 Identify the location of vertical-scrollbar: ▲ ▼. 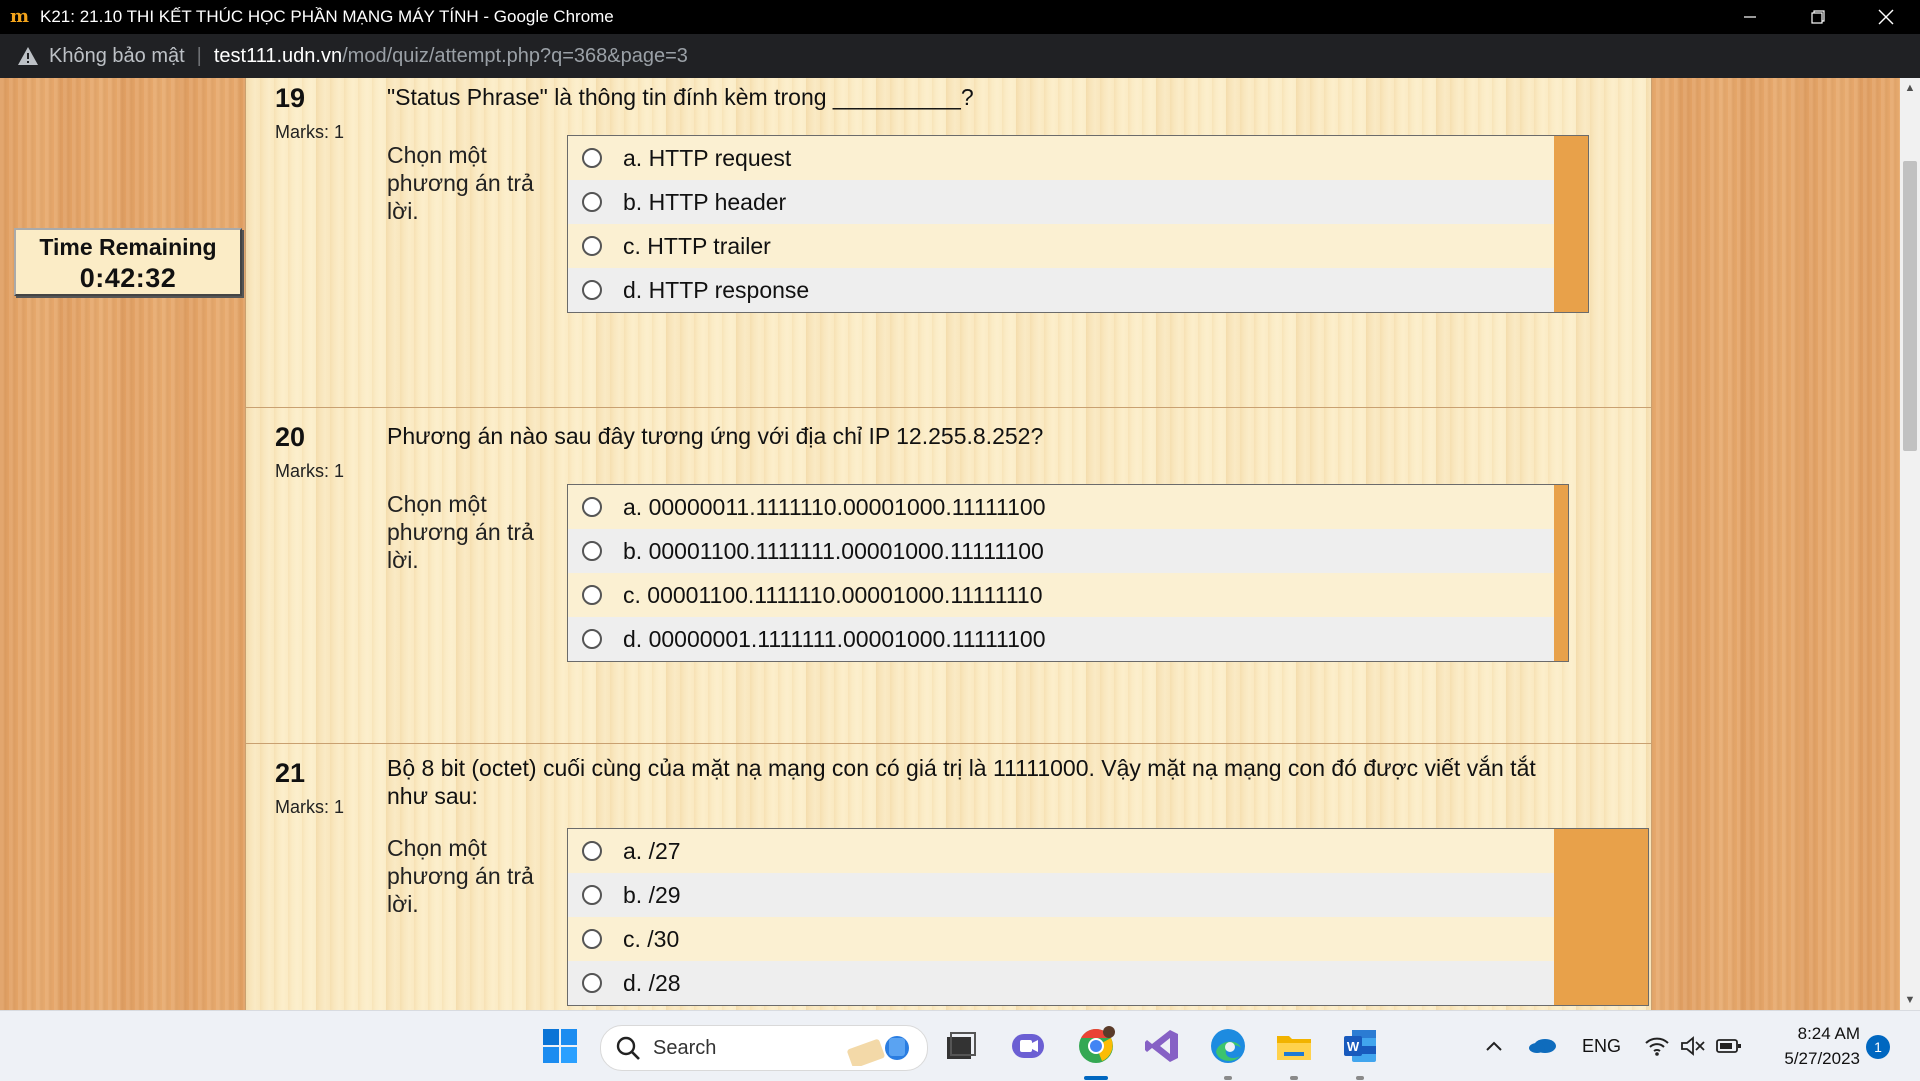
(1910, 544).